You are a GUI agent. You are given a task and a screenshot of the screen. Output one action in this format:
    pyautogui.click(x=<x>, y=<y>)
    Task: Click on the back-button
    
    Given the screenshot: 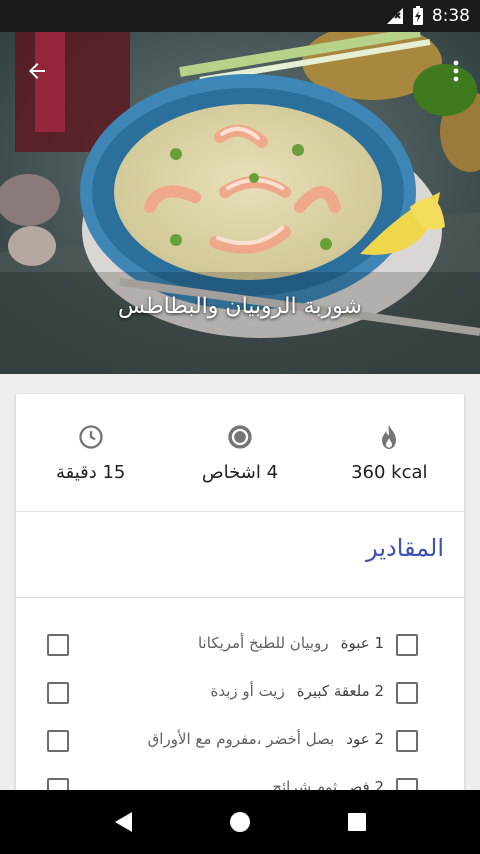 What is the action you would take?
    pyautogui.click(x=37, y=71)
    